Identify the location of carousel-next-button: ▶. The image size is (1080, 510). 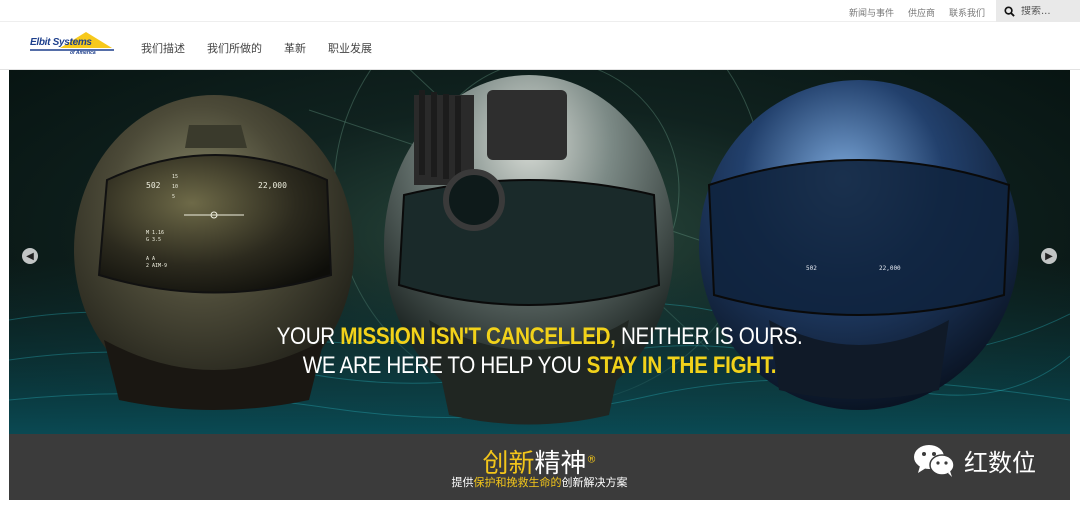
(1049, 256).